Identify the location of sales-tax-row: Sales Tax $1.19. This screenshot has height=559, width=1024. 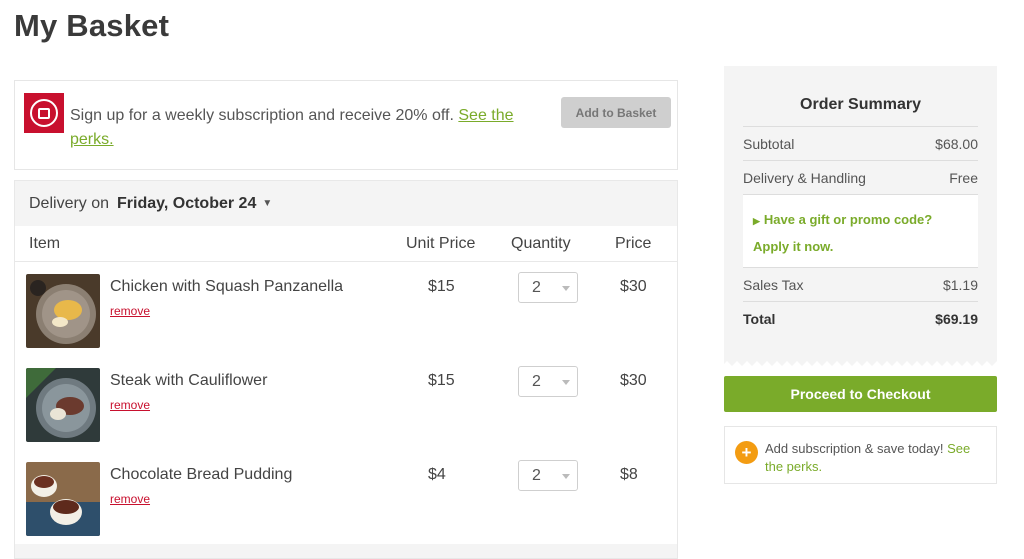
(860, 284).